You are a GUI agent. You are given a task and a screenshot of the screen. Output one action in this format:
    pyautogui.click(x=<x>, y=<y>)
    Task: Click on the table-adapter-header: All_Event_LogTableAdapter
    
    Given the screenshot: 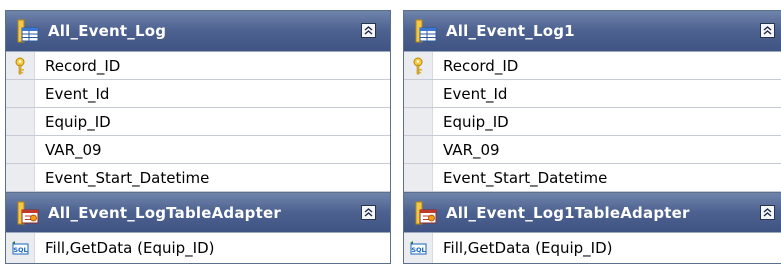 What is the action you would take?
    pyautogui.click(x=198, y=212)
    